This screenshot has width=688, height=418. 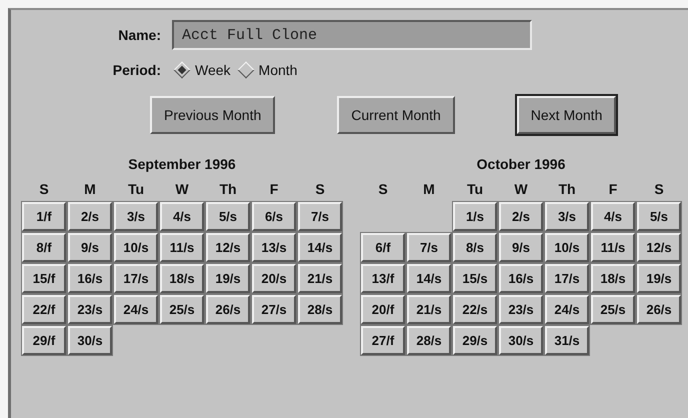 What do you see at coordinates (352, 35) in the screenshot?
I see `name-field: Acct Full Clone` at bounding box center [352, 35].